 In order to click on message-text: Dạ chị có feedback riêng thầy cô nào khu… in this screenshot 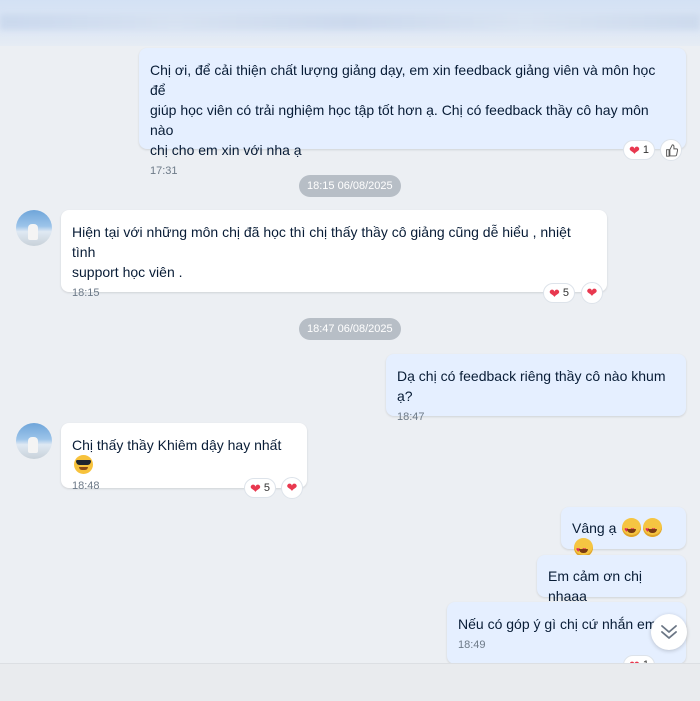, I will do `click(531, 386)`.